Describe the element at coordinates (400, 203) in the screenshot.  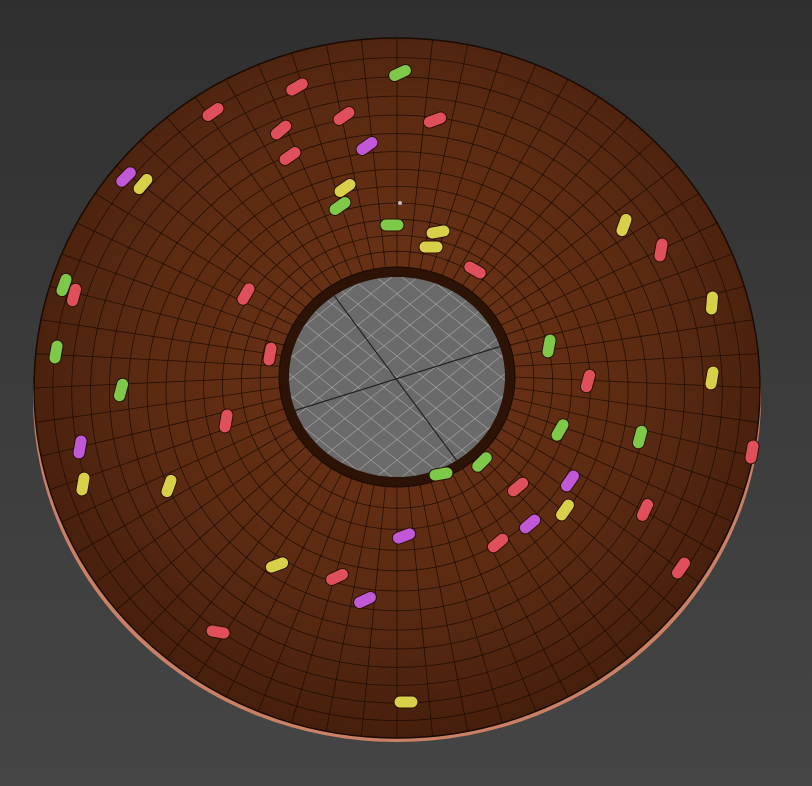
I see `pivot-point-icon` at that location.